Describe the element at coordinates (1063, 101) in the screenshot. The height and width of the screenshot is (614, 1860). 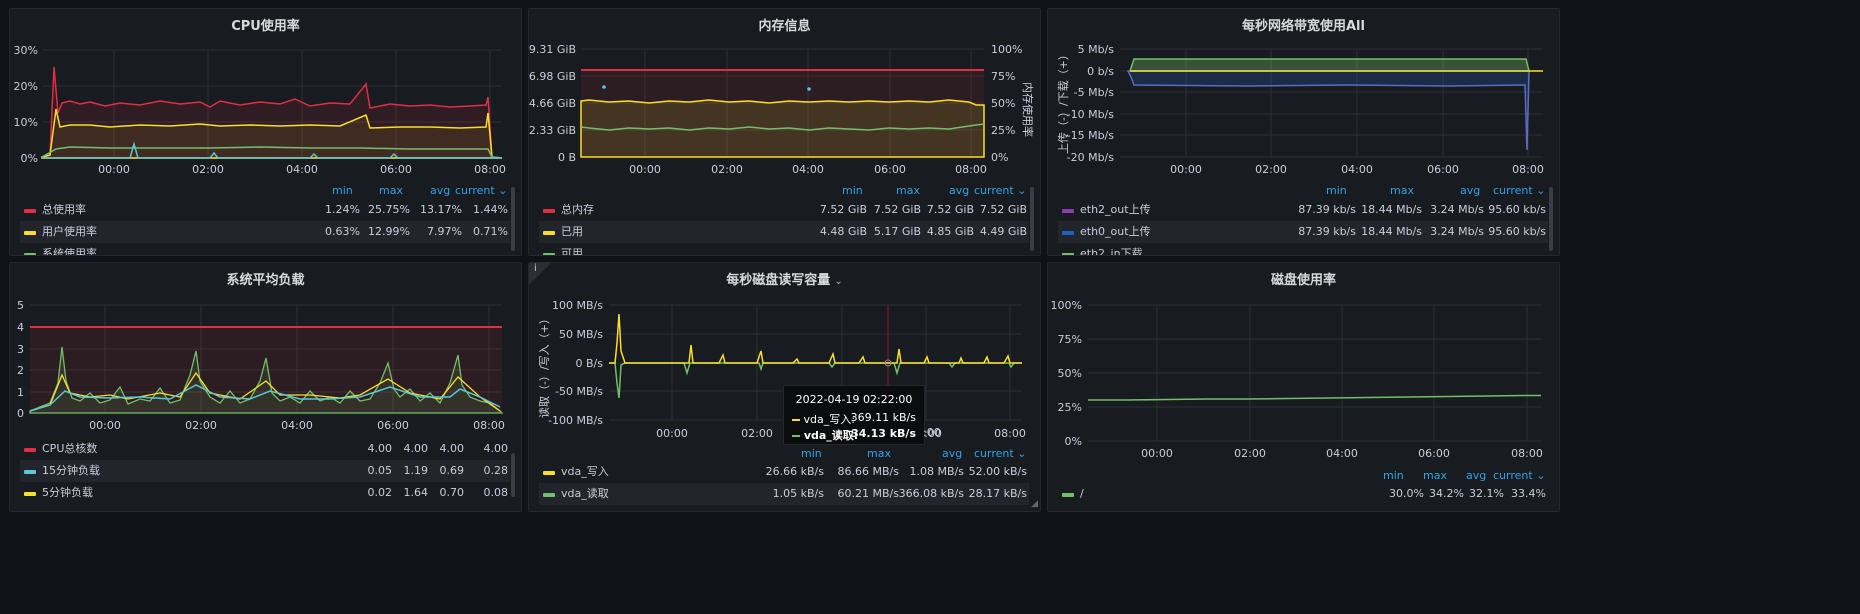
I see `left-axis-label: 上传（-）/下载（+）` at that location.